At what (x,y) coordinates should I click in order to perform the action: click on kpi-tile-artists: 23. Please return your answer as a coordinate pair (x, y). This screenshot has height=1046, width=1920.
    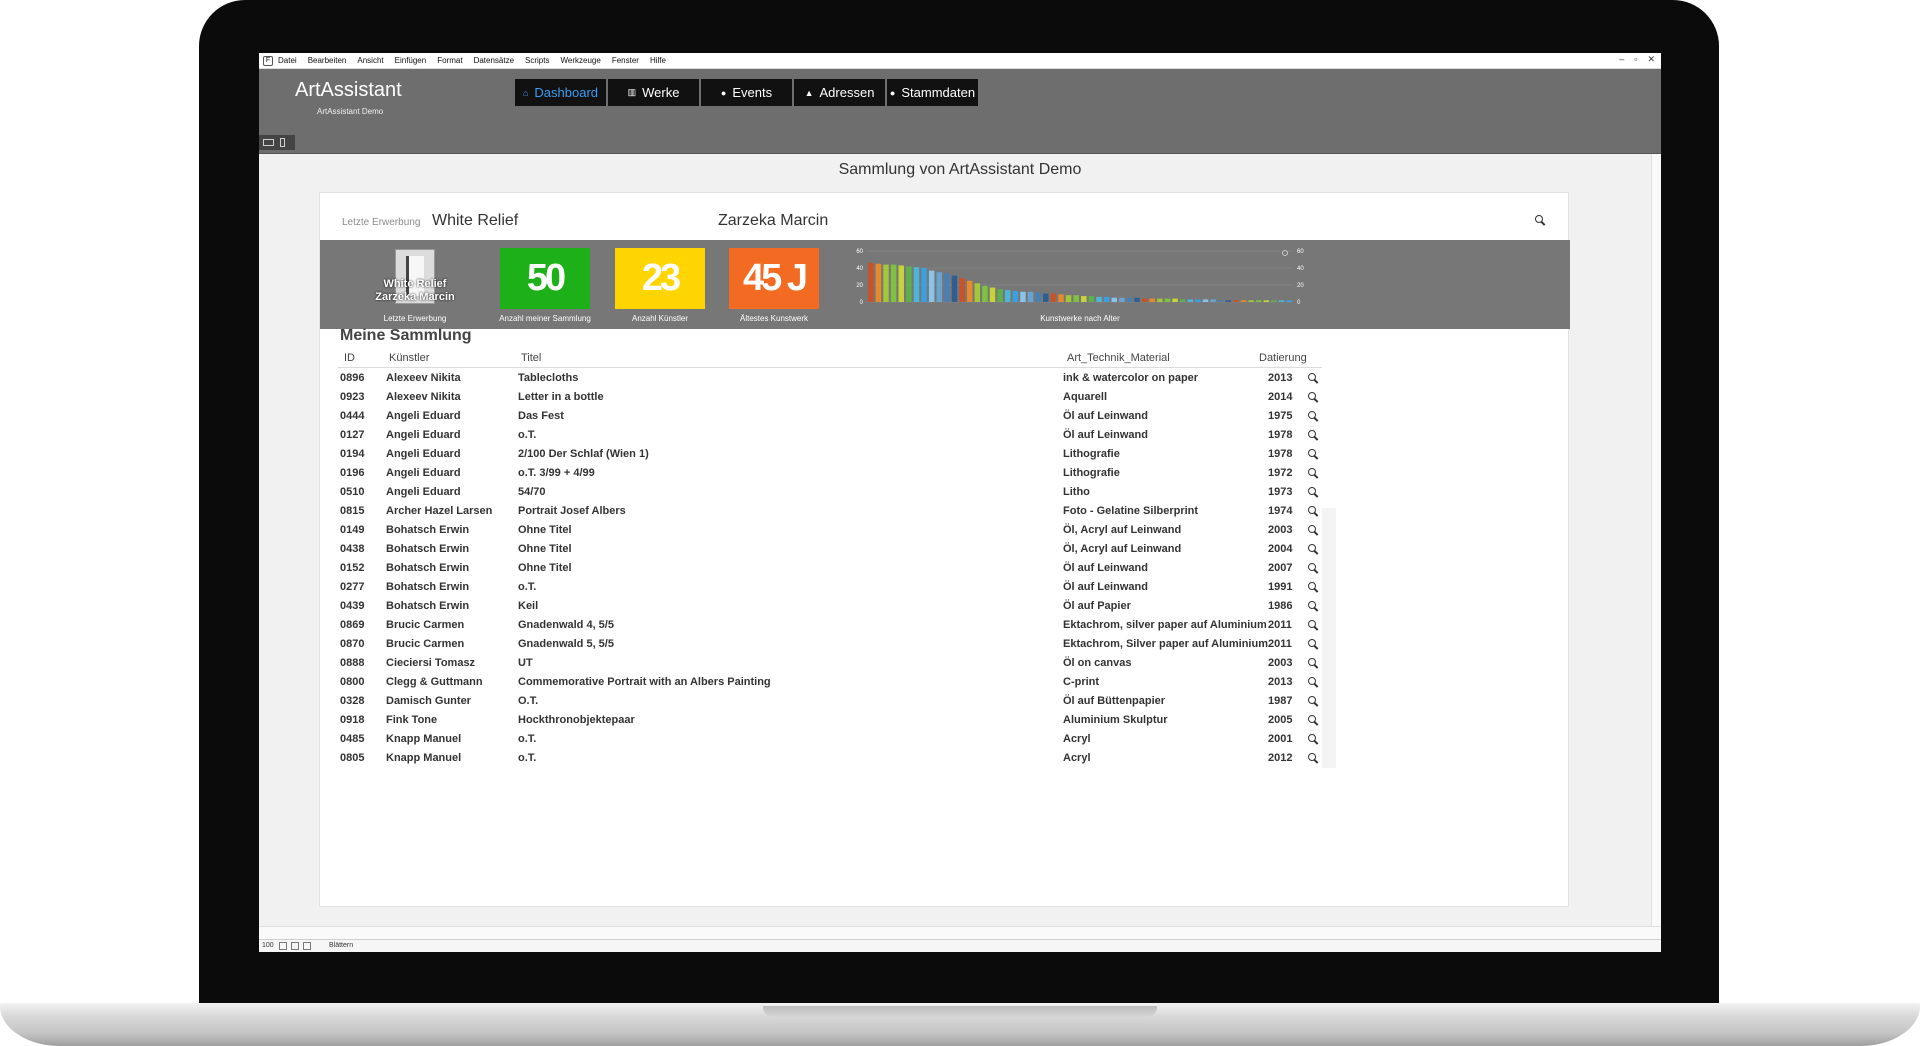
    Looking at the image, I should click on (660, 278).